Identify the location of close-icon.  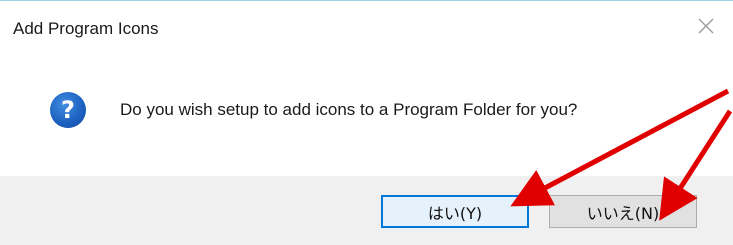
(706, 26).